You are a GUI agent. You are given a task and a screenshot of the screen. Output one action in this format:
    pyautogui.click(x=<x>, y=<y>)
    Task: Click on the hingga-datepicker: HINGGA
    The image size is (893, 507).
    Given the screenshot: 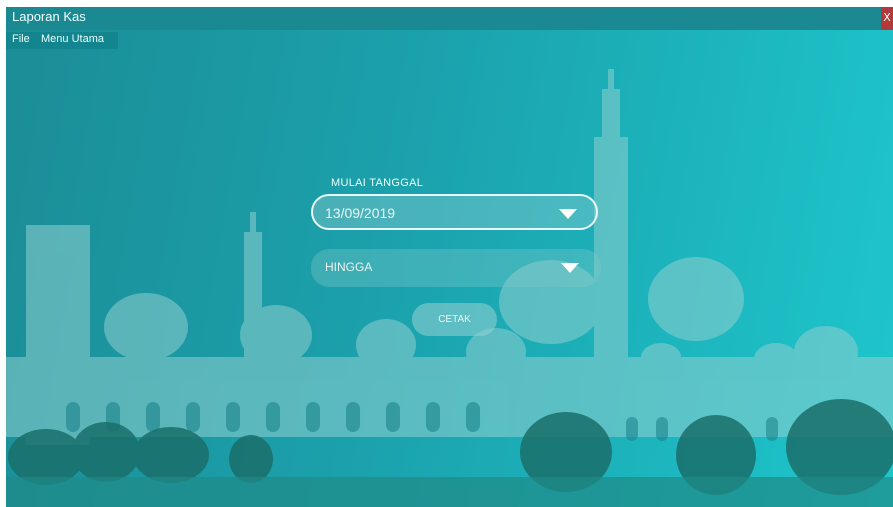 What is the action you would take?
    pyautogui.click(x=456, y=268)
    